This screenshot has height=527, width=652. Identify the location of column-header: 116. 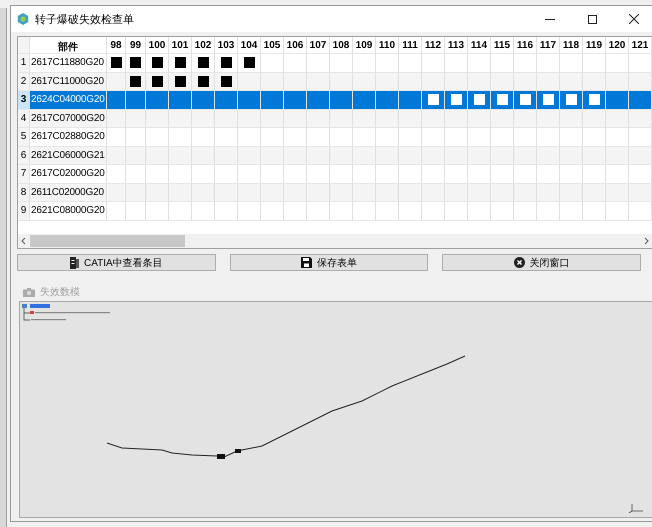
(525, 45).